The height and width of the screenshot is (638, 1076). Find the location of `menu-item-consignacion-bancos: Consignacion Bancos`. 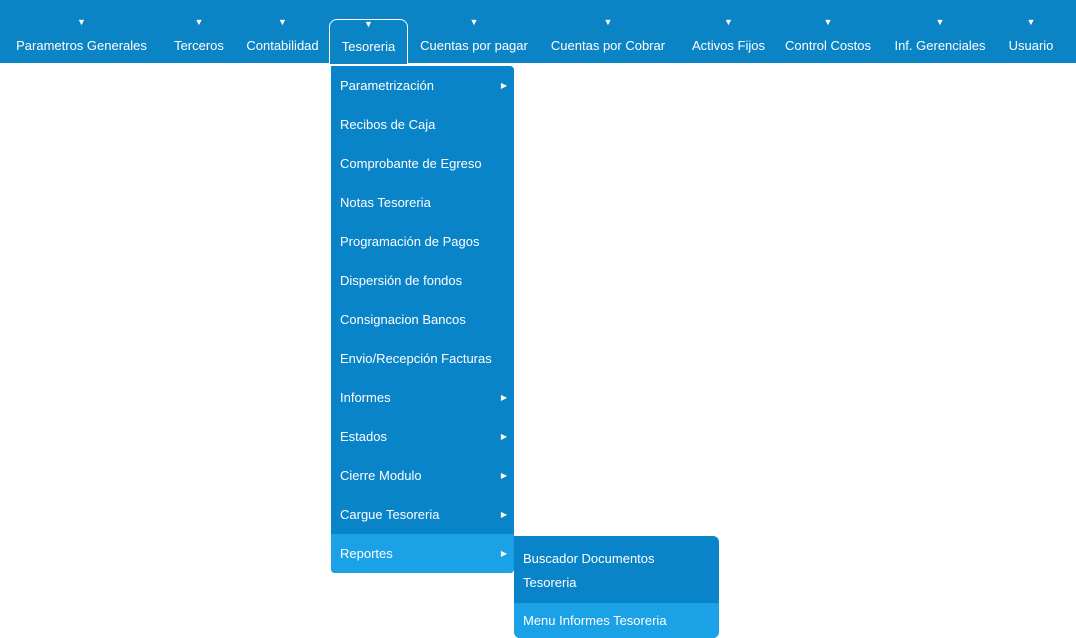

menu-item-consignacion-bancos: Consignacion Bancos is located at coordinates (422, 319).